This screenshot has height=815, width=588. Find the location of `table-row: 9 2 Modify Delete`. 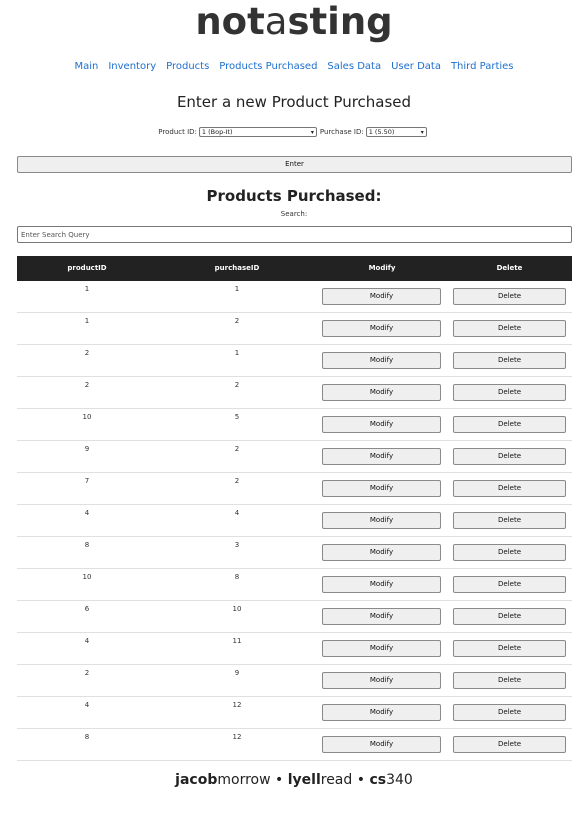

table-row: 9 2 Modify Delete is located at coordinates (294, 457).